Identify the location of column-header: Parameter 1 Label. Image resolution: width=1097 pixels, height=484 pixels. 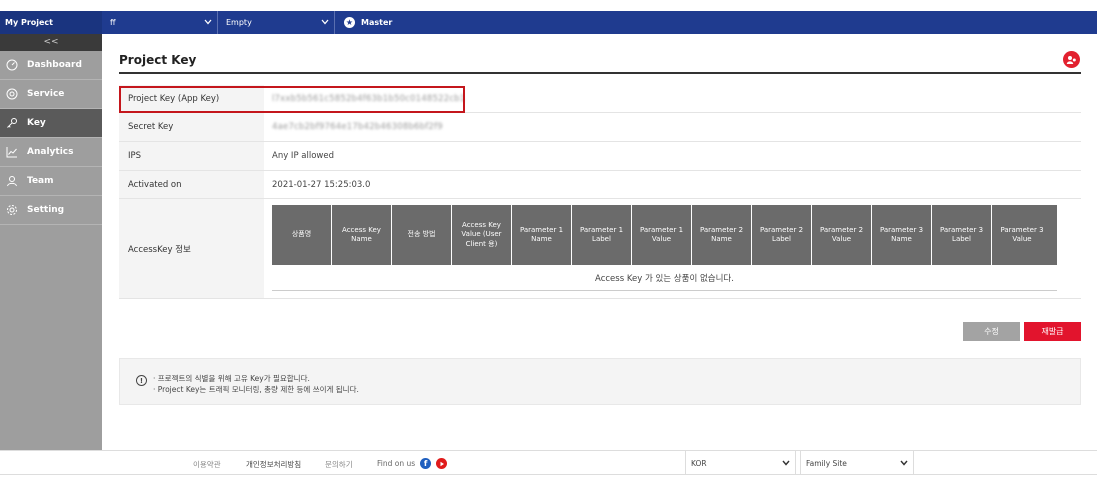
(602, 235).